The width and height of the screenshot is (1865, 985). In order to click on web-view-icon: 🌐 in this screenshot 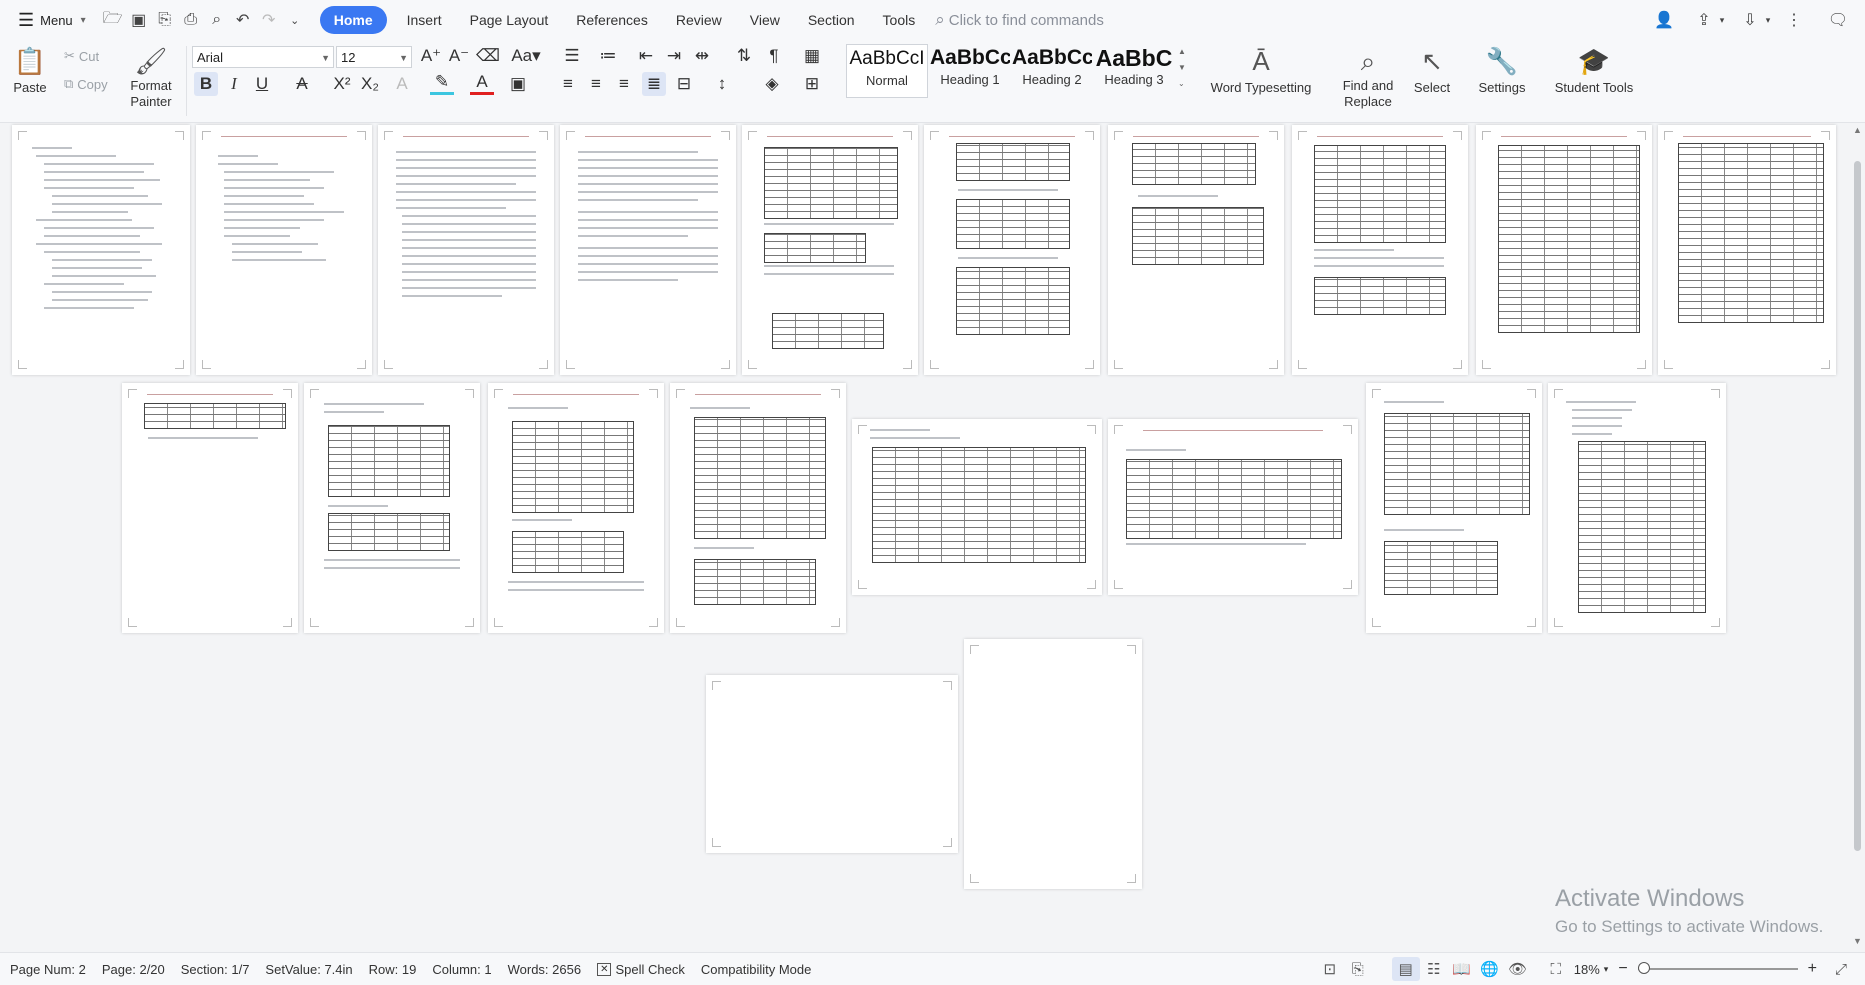, I will do `click(1490, 969)`.